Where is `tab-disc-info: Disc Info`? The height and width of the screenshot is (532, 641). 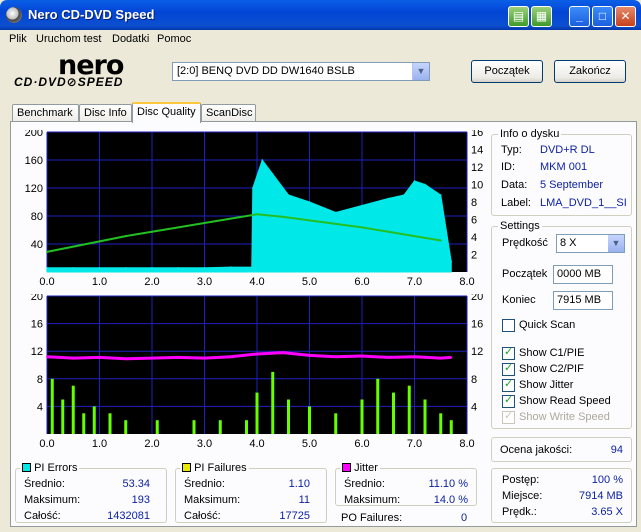
tab-disc-info: Disc Info is located at coordinates (105, 113).